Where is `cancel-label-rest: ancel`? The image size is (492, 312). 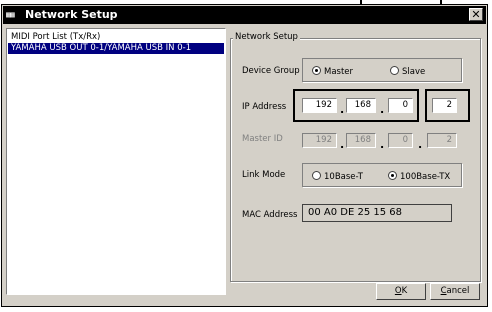
cancel-label-rest: ancel is located at coordinates (458, 291).